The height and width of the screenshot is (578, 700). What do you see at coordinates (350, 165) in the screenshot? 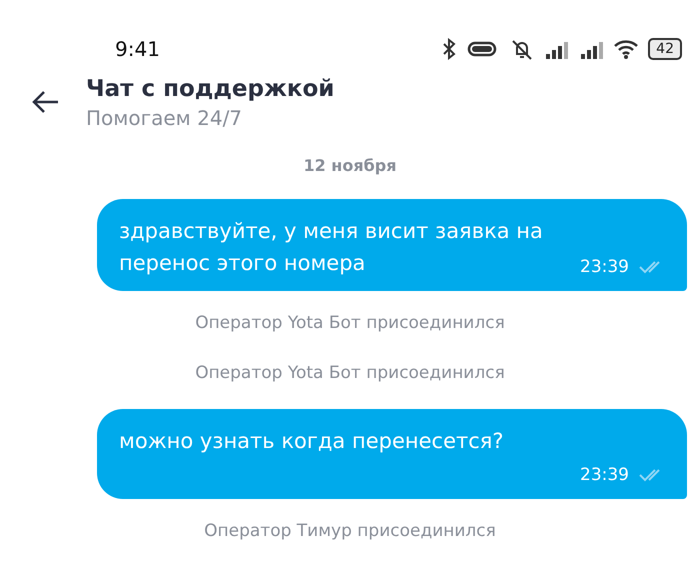
I see `date-divider: 12 ноября` at bounding box center [350, 165].